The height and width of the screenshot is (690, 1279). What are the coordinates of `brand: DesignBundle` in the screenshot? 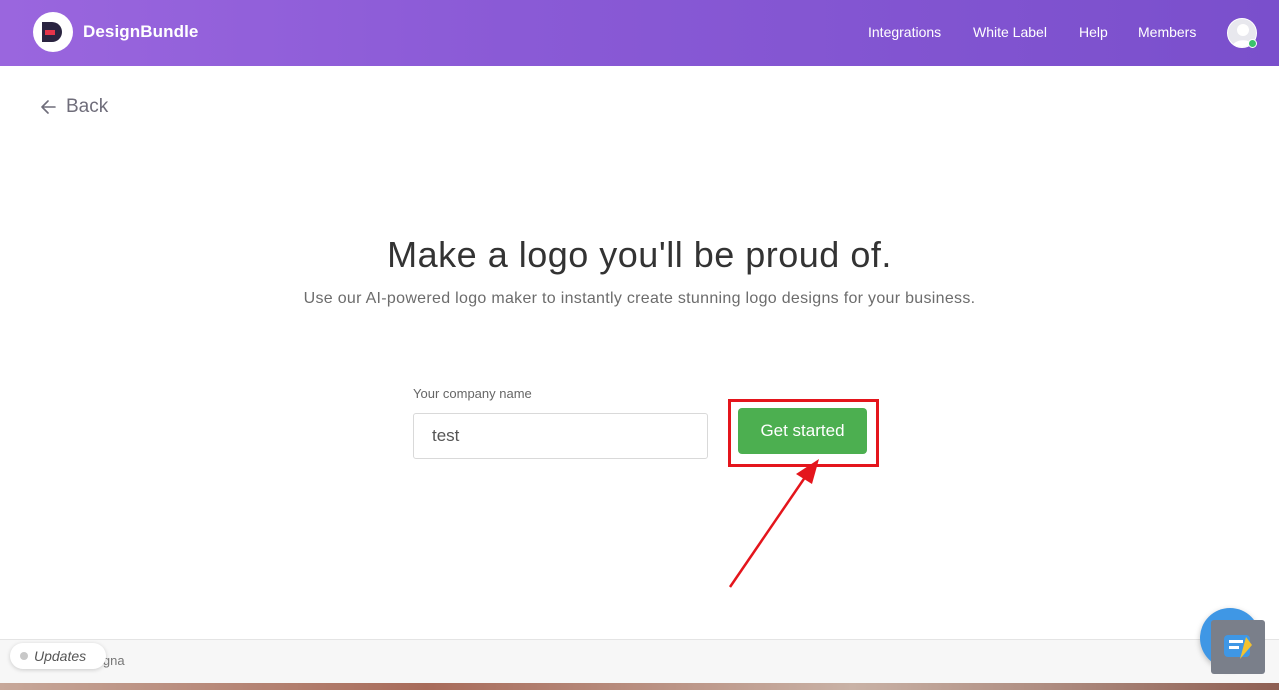 It's located at (116, 32).